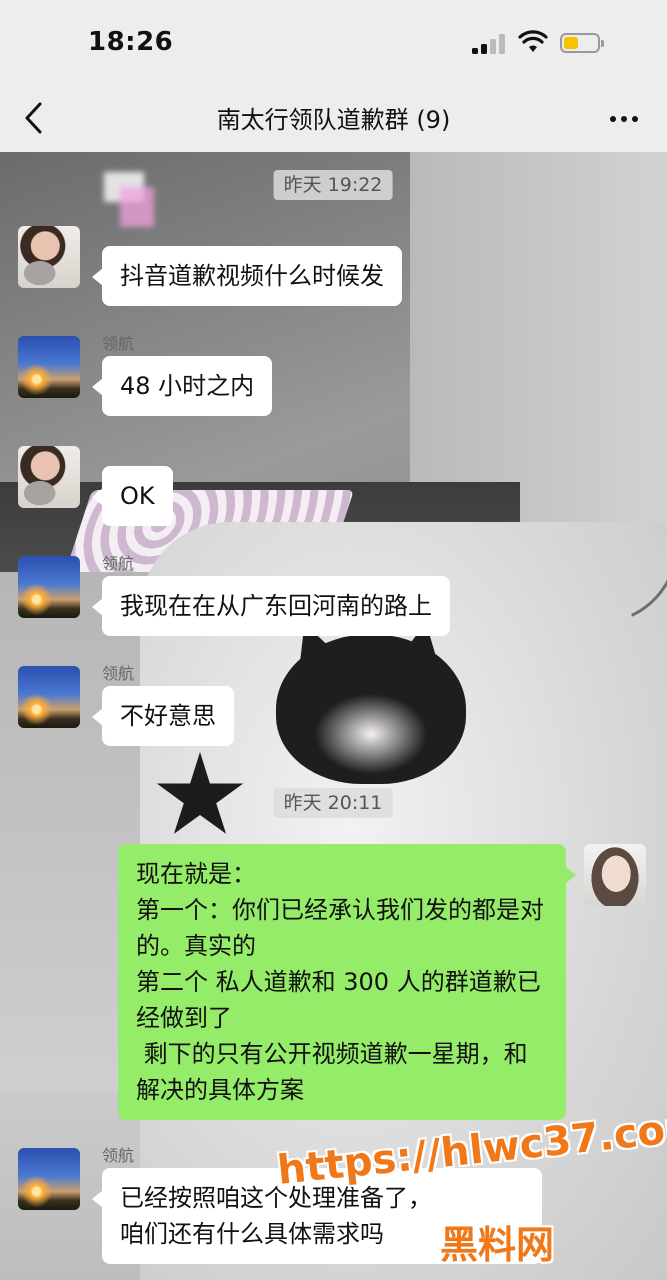 The image size is (667, 1280). I want to click on cat-image, so click(371, 709).